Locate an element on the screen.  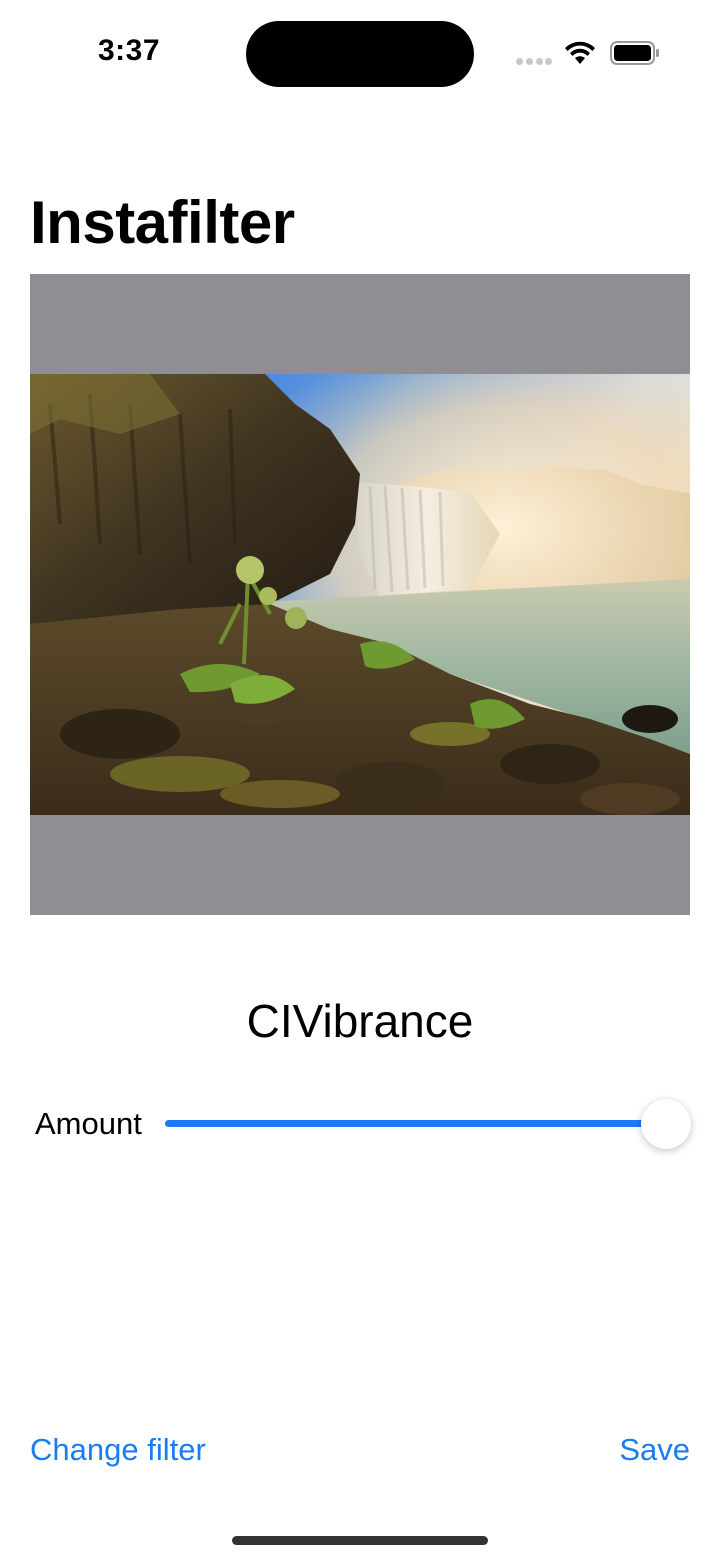
amount-slider is located at coordinates (428, 1124).